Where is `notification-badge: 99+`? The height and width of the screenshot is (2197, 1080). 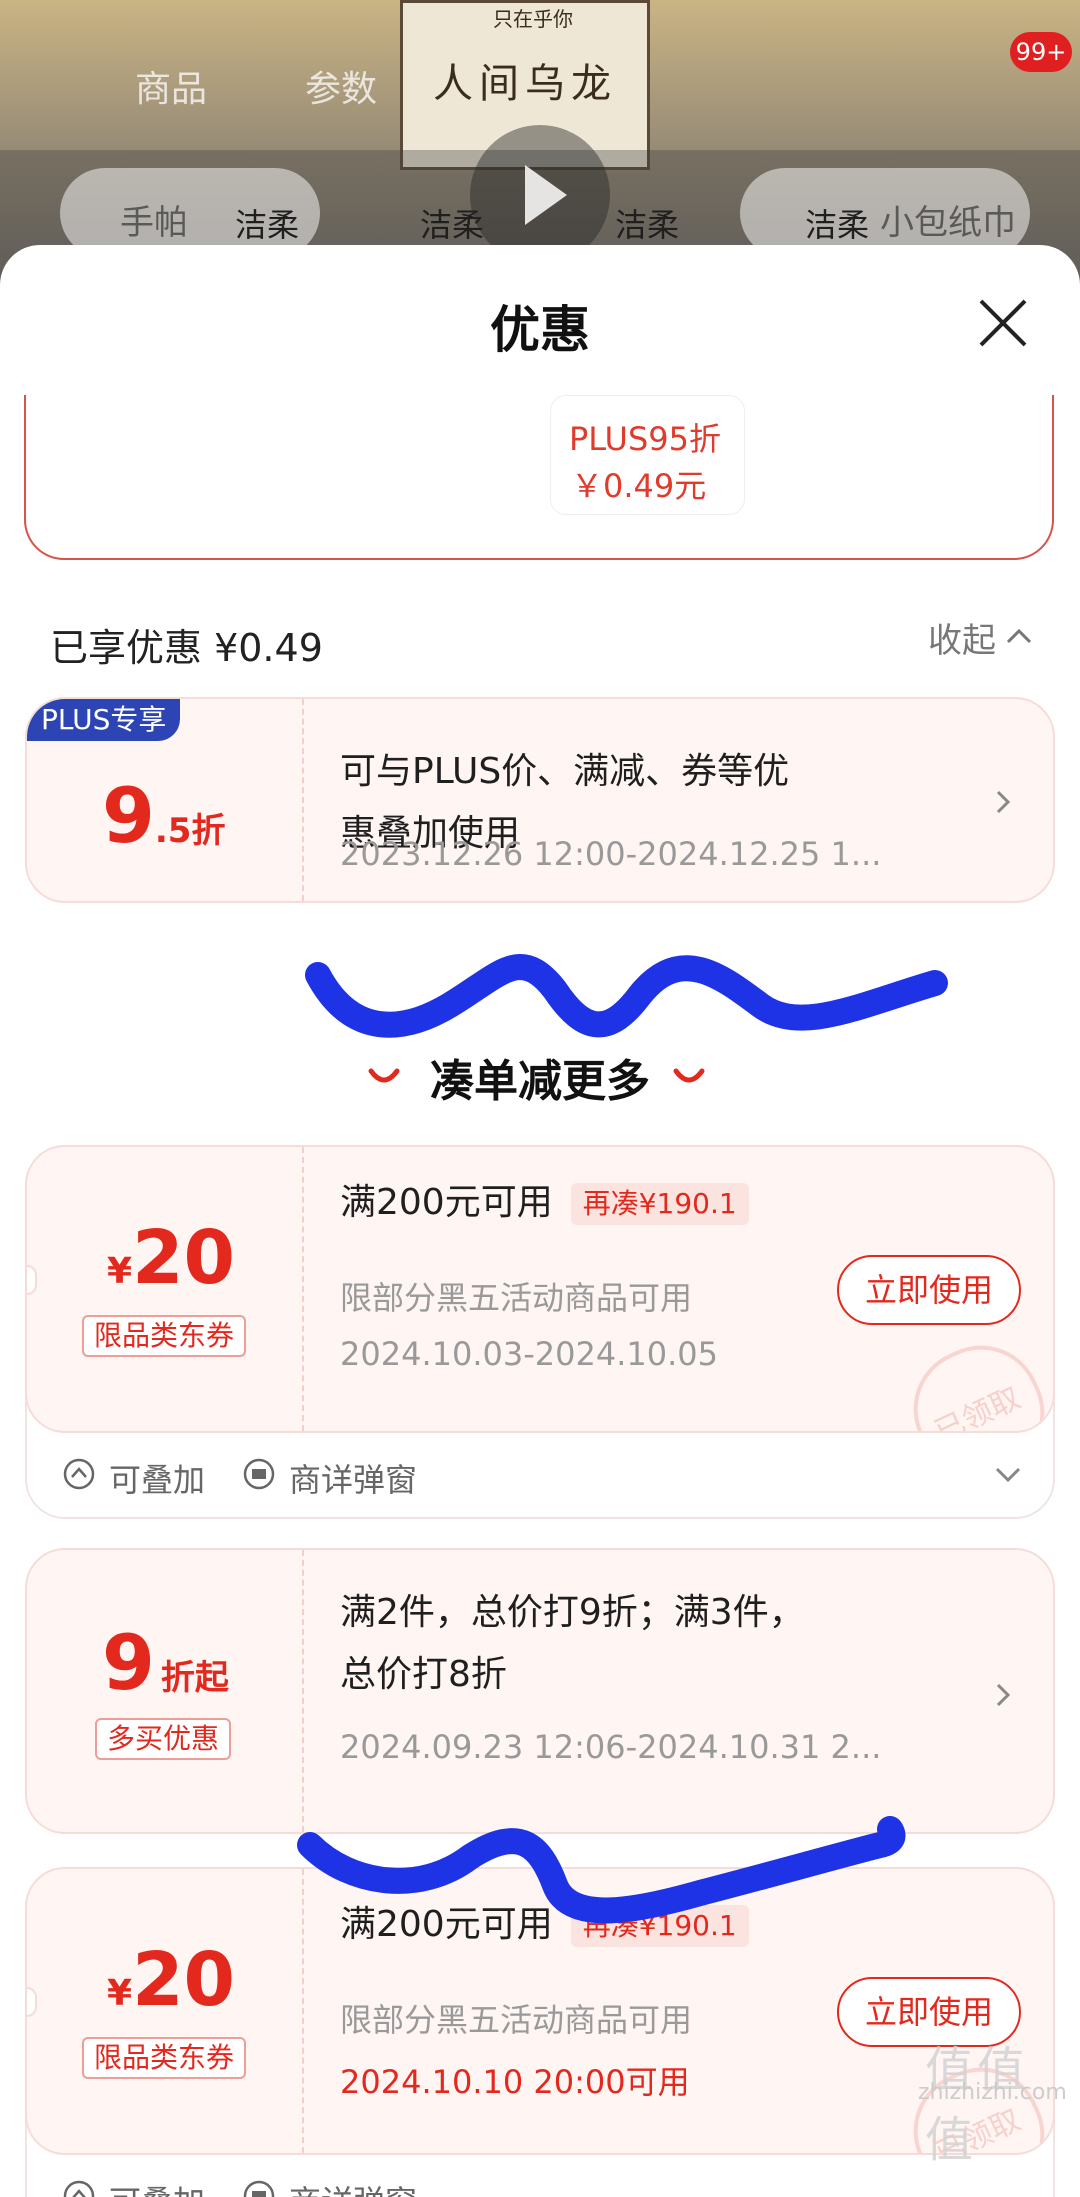
notification-badge: 99+ is located at coordinates (1041, 52).